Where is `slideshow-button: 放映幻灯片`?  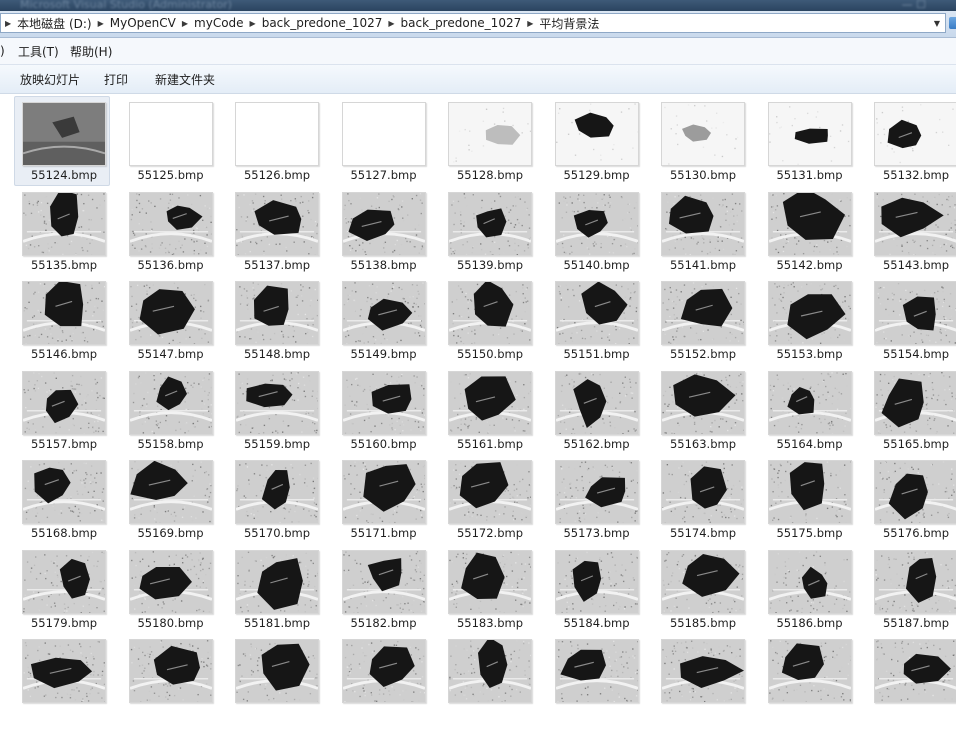
slideshow-button: 放映幻灯片 is located at coordinates (50, 79).